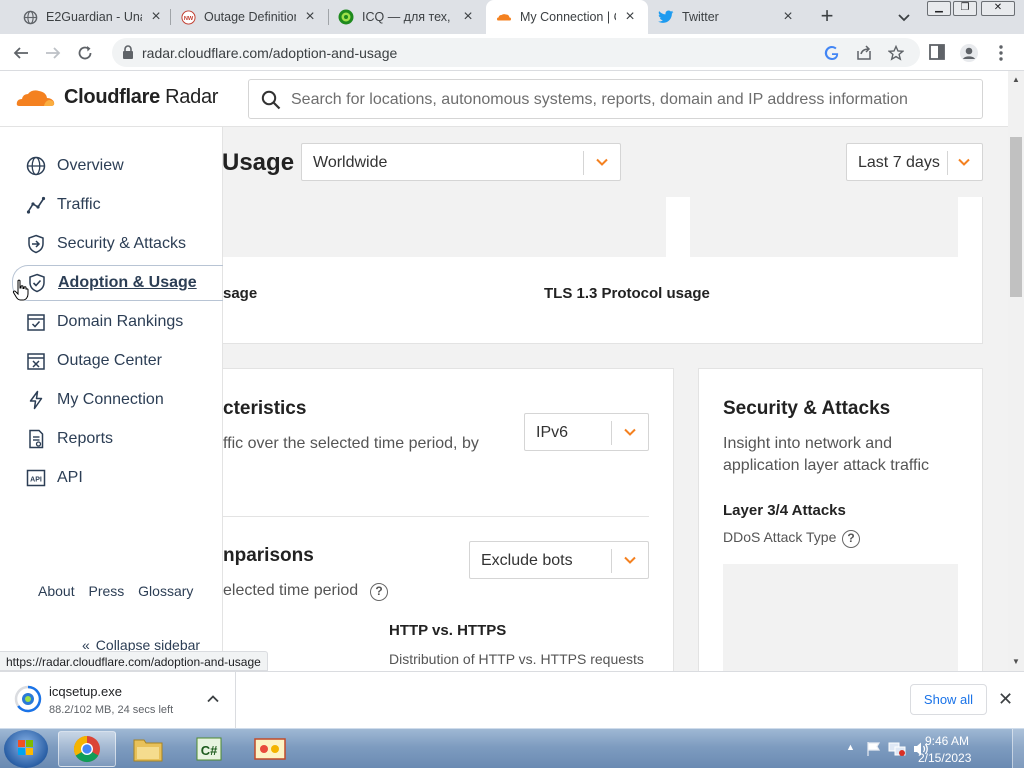 Image resolution: width=1024 pixels, height=773 pixels. I want to click on address-bar: radar.cloudflare.com/adoption-and-usage, so click(516, 52).